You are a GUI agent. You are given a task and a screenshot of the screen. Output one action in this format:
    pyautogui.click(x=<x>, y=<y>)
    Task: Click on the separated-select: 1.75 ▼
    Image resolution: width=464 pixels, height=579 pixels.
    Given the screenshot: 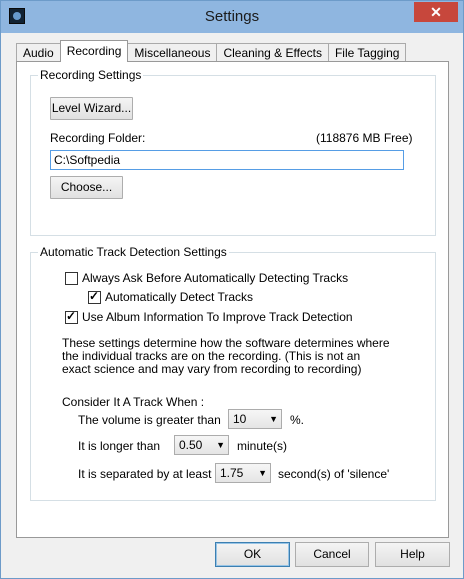 What is the action you would take?
    pyautogui.click(x=243, y=473)
    